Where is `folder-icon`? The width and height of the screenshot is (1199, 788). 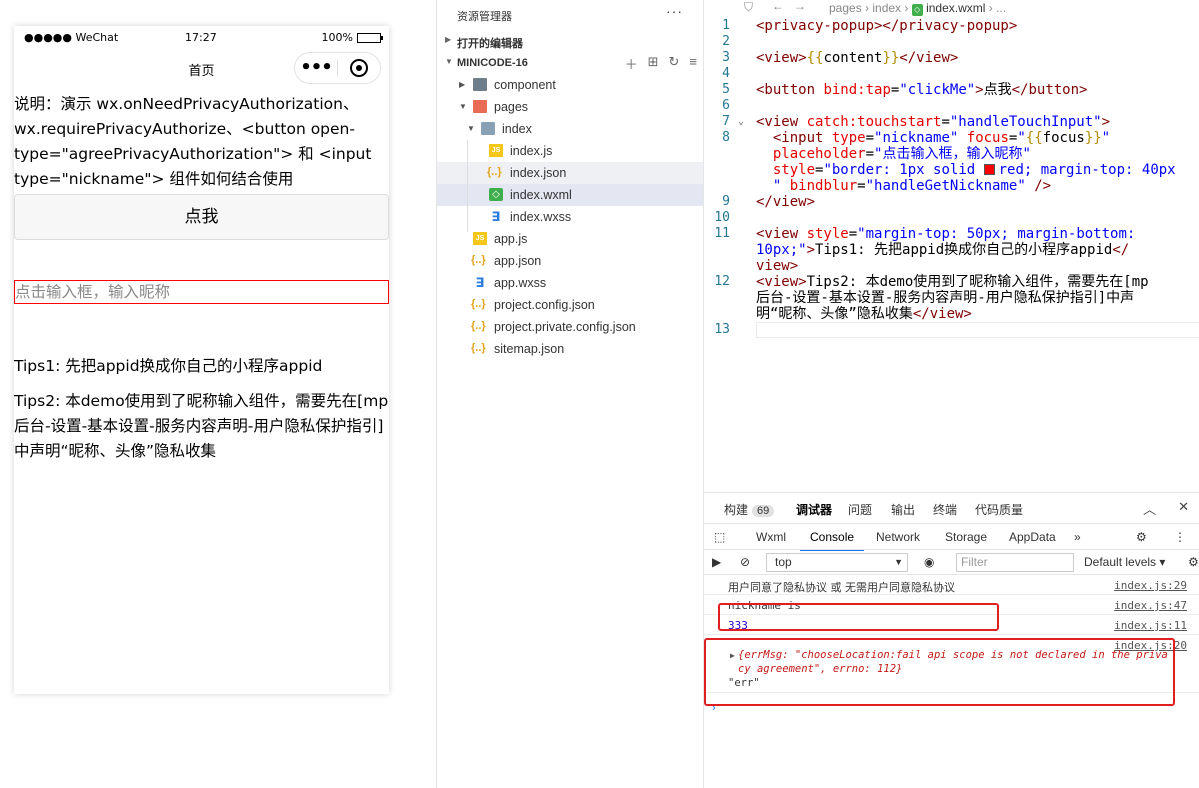 folder-icon is located at coordinates (480, 84).